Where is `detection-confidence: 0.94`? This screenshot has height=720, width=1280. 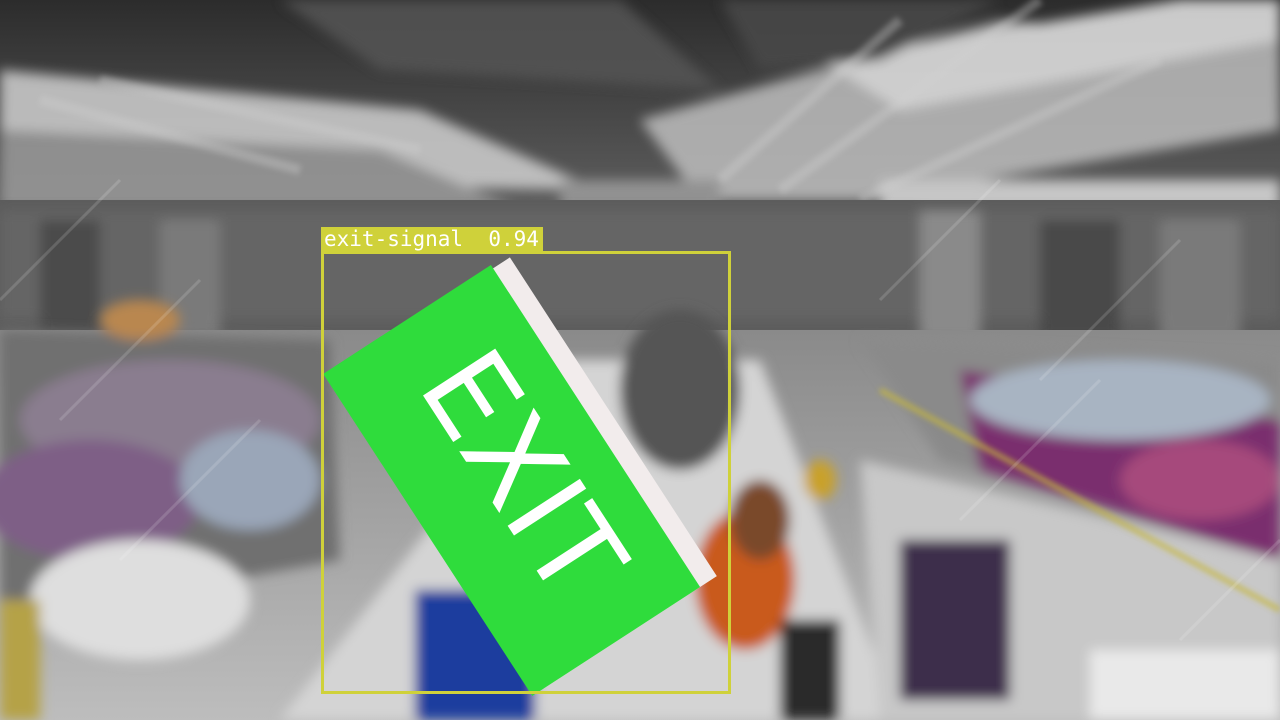
detection-confidence: 0.94 is located at coordinates (513, 239).